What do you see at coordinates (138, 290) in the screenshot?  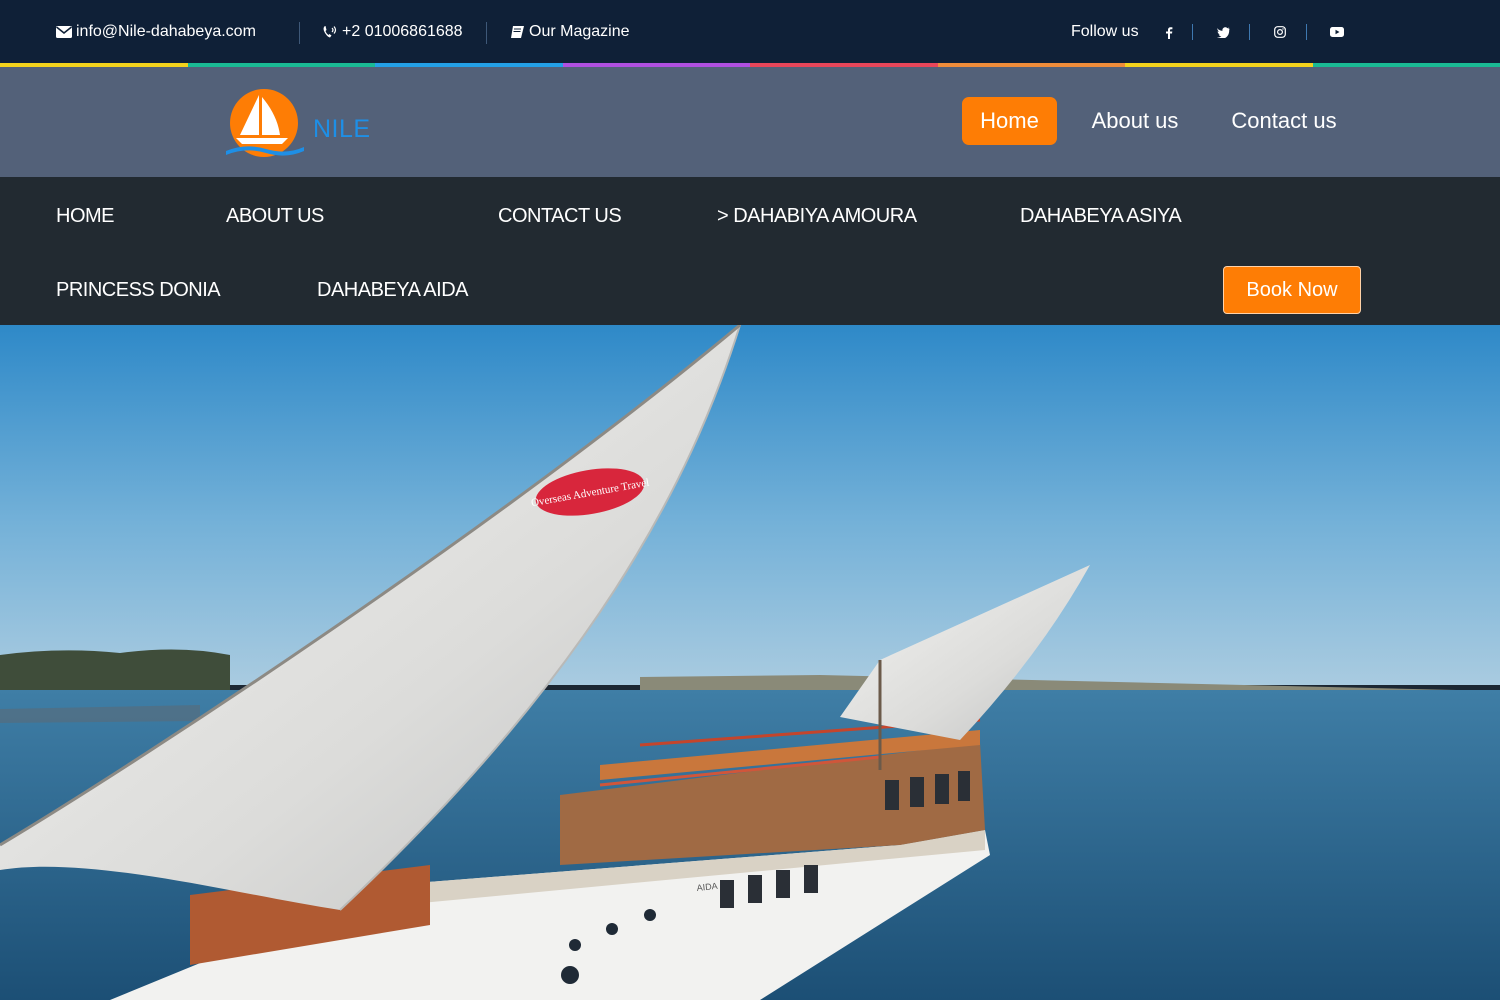 I see `menu-item-princess-donia: PRINCESS DONIA` at bounding box center [138, 290].